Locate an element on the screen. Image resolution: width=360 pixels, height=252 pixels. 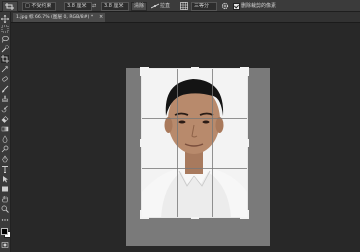
document-tab-bar: 1.jpg 标 66.7% (图层 0, RGB/8#) * × is located at coordinates (185, 17).